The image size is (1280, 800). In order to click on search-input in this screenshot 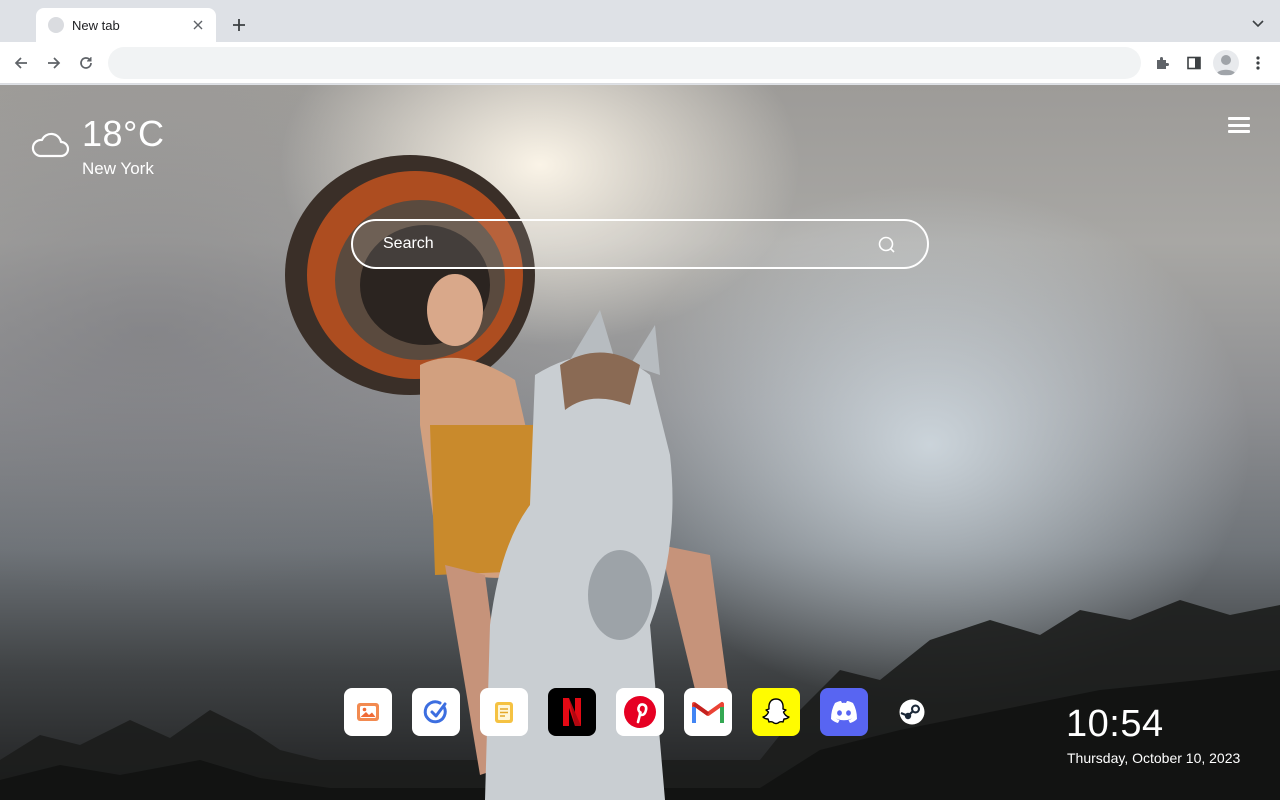, I will do `click(613, 244)`.